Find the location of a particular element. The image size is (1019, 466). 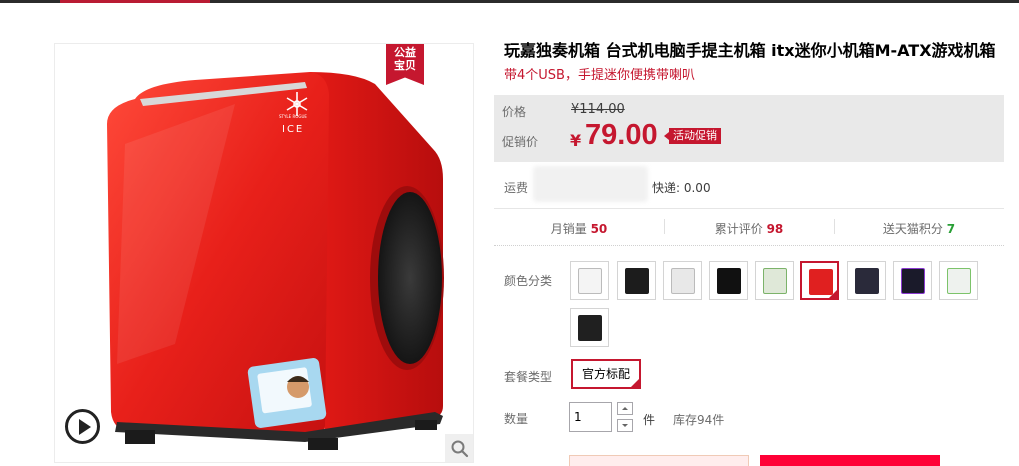

play-icon is located at coordinates (82, 426).